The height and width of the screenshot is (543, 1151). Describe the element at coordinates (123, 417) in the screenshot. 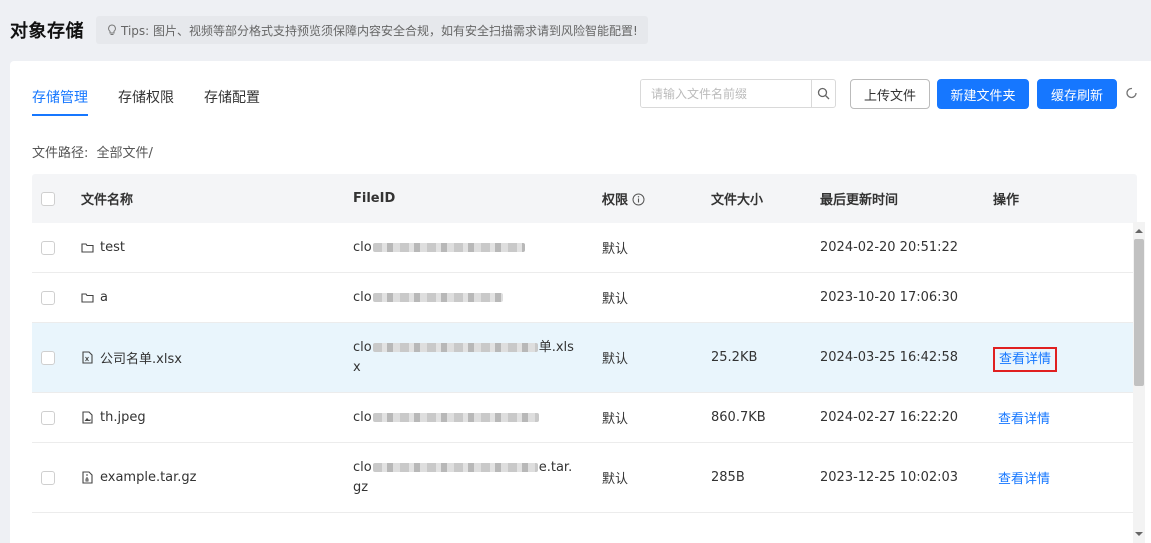

I see `file-name: th.jpeg` at that location.